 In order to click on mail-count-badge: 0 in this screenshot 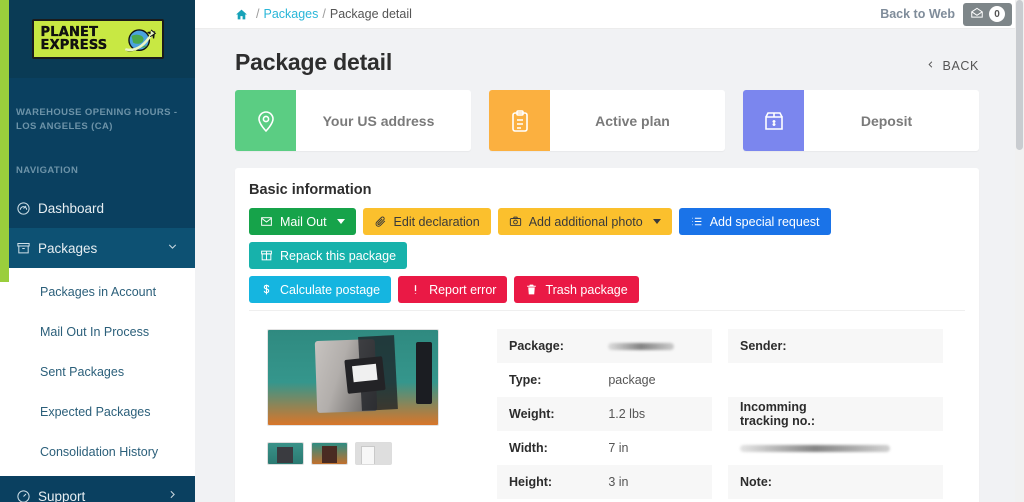, I will do `click(997, 14)`.